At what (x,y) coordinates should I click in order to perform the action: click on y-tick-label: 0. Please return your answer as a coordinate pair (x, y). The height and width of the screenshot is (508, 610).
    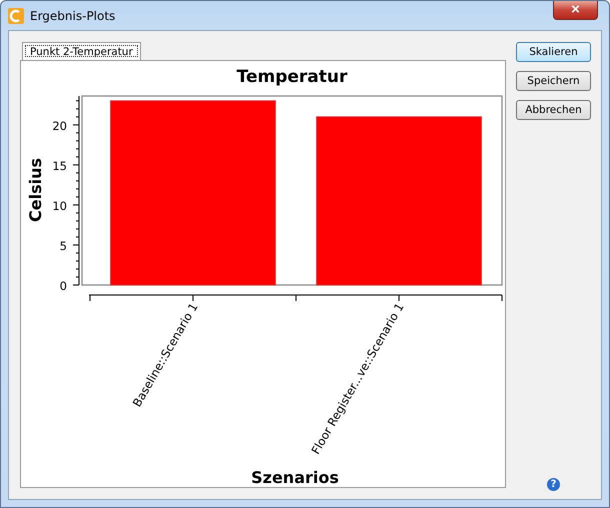
    Looking at the image, I should click on (63, 286).